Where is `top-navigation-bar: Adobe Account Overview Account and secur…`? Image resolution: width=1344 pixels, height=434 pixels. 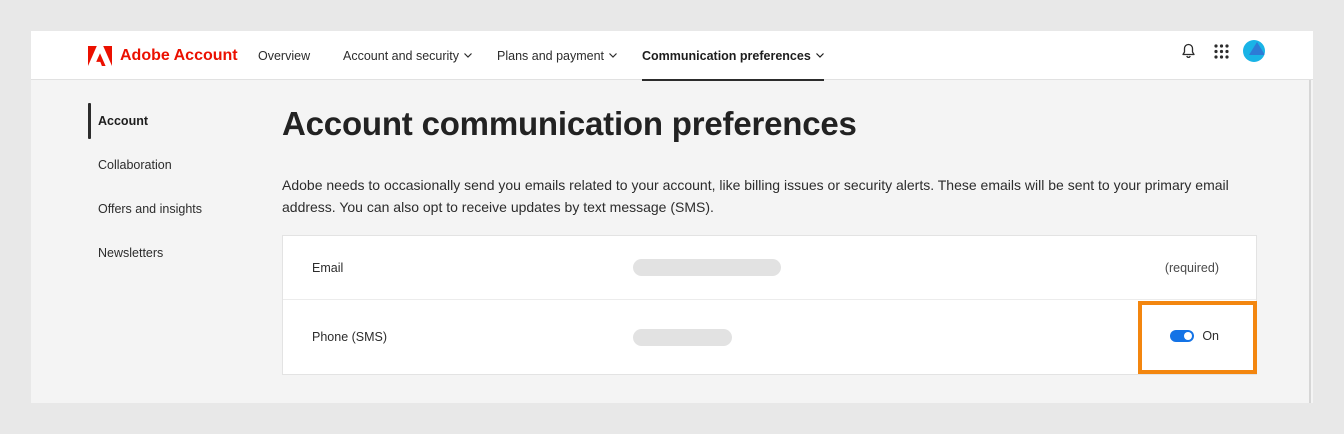
top-navigation-bar: Adobe Account Overview Account and secur… is located at coordinates (672, 56).